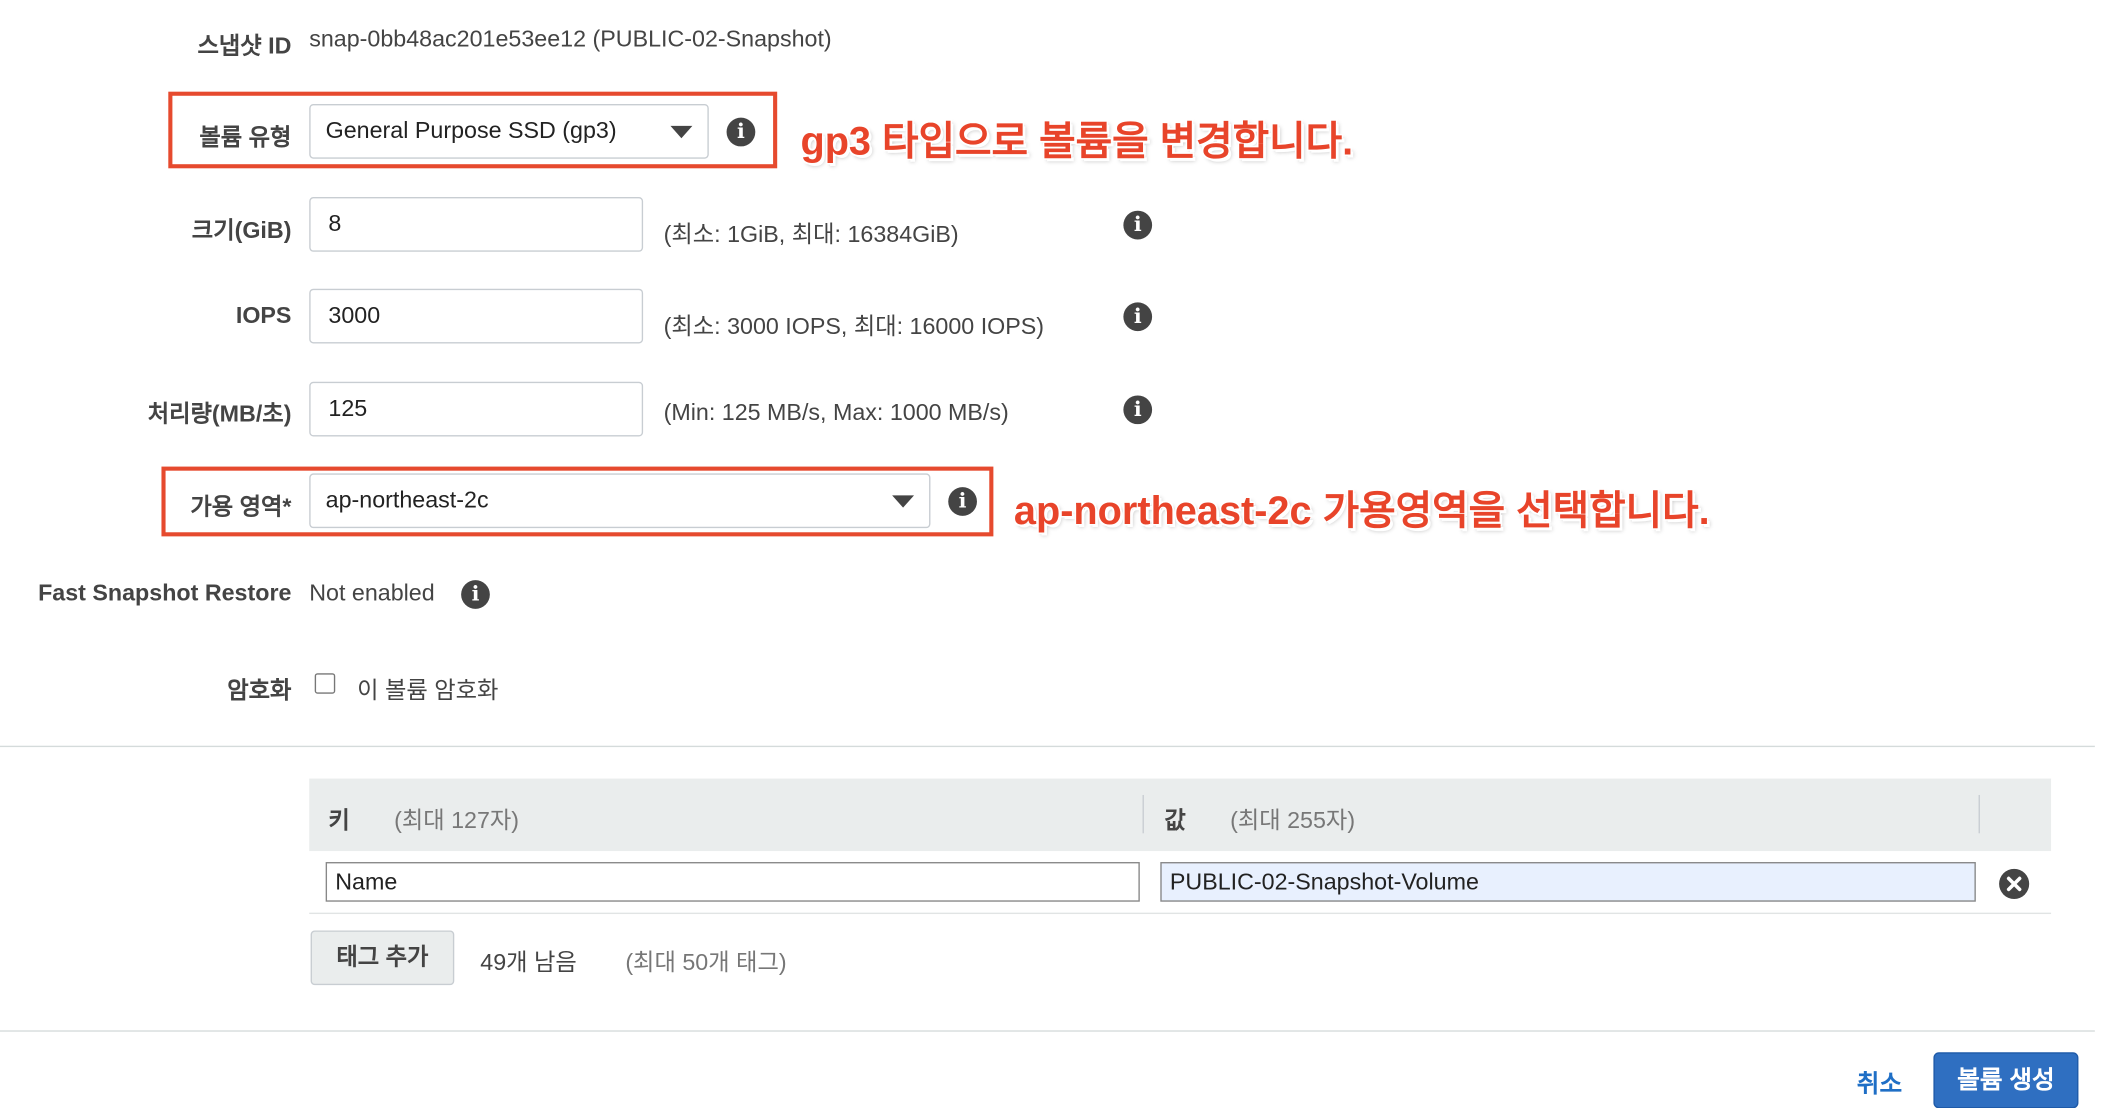  Describe the element at coordinates (732, 882) in the screenshot. I see `tag-key-input: Name` at that location.